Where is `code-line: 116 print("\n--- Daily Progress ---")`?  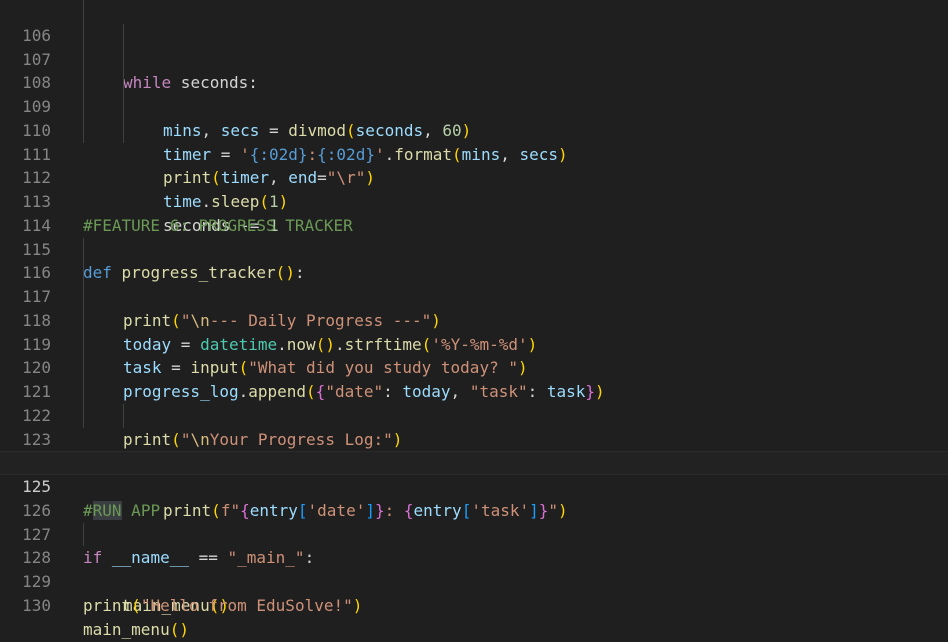
code-line: 116 print("\n--- Daily Progress ---") is located at coordinates (474, 283).